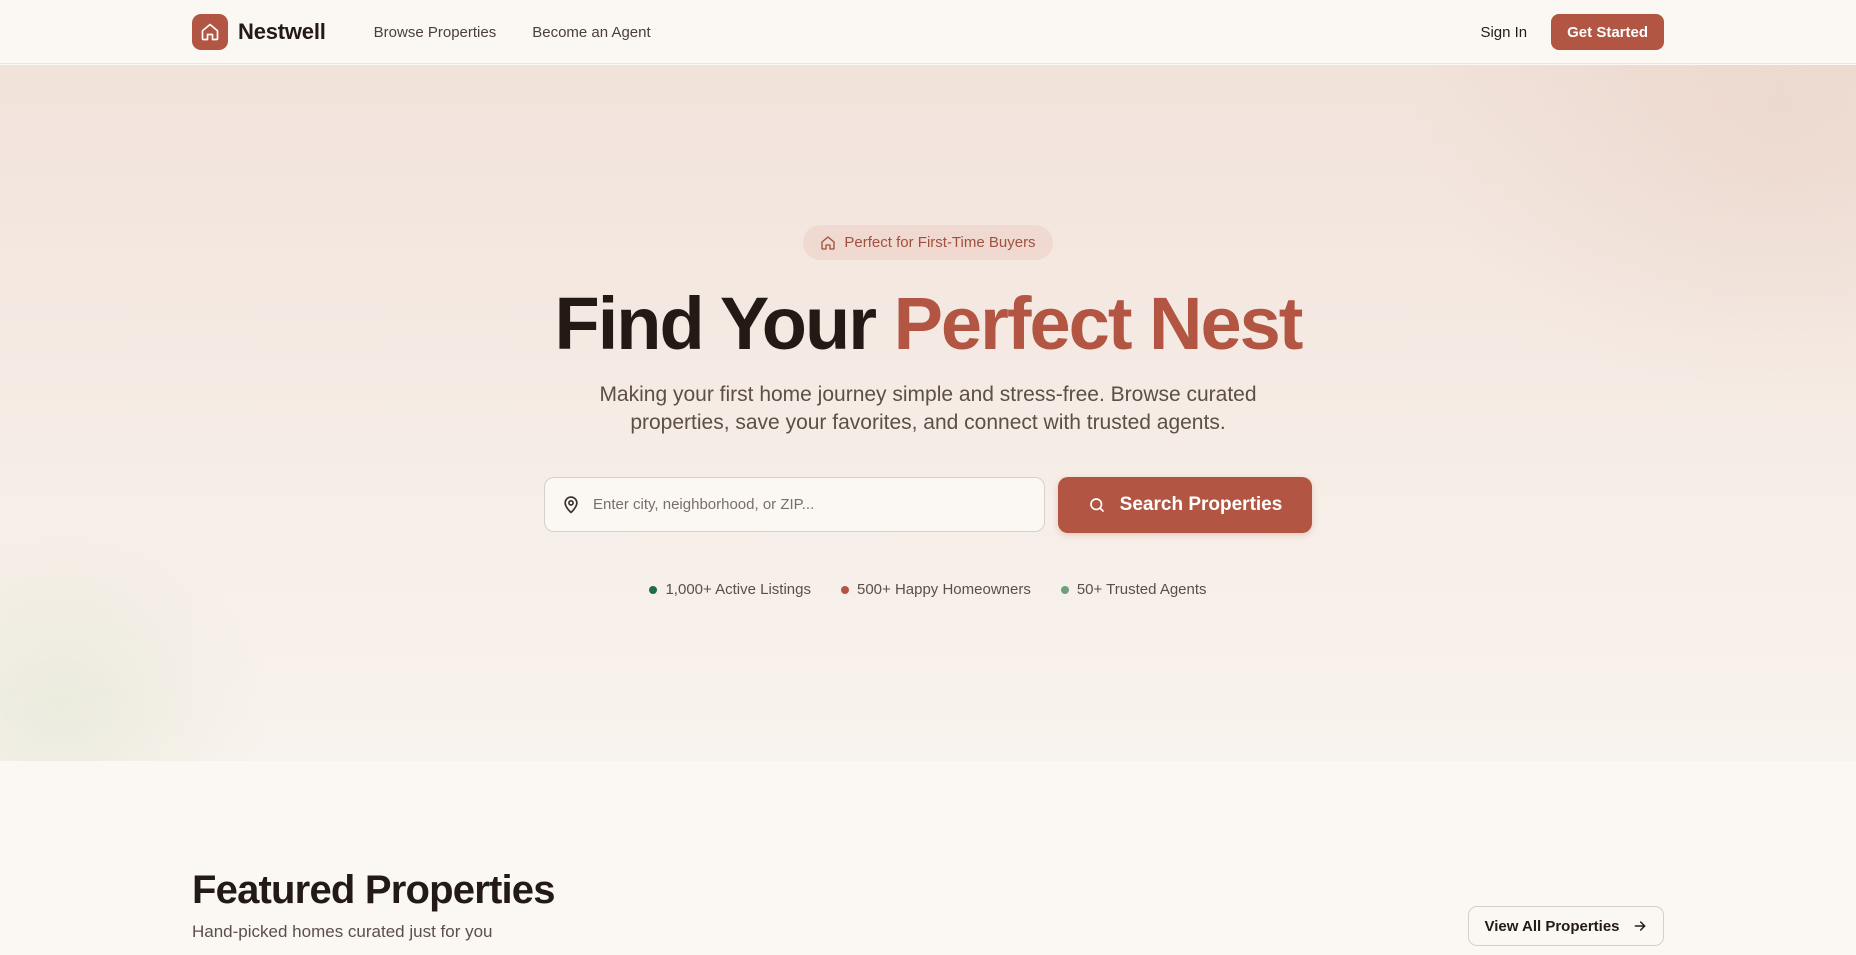 This screenshot has height=955, width=1856. I want to click on hero-title-plain: Find Your, so click(715, 323).